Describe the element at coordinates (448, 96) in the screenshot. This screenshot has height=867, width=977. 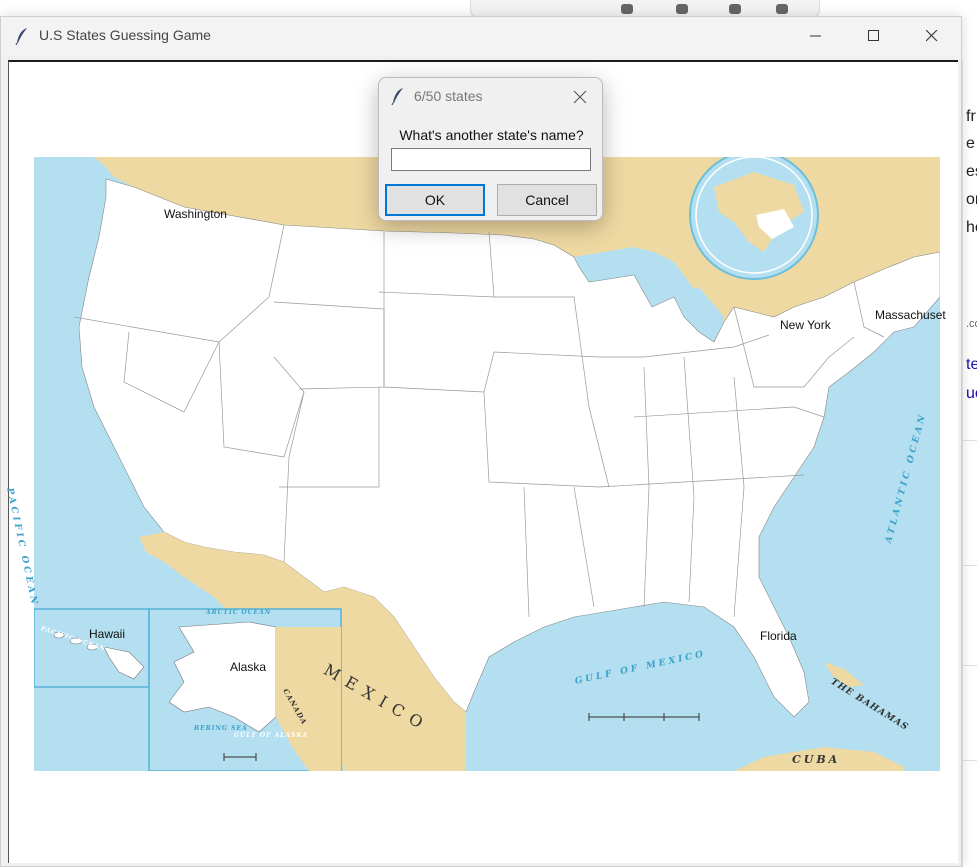
I see `dialog-title: 6/50 states` at that location.